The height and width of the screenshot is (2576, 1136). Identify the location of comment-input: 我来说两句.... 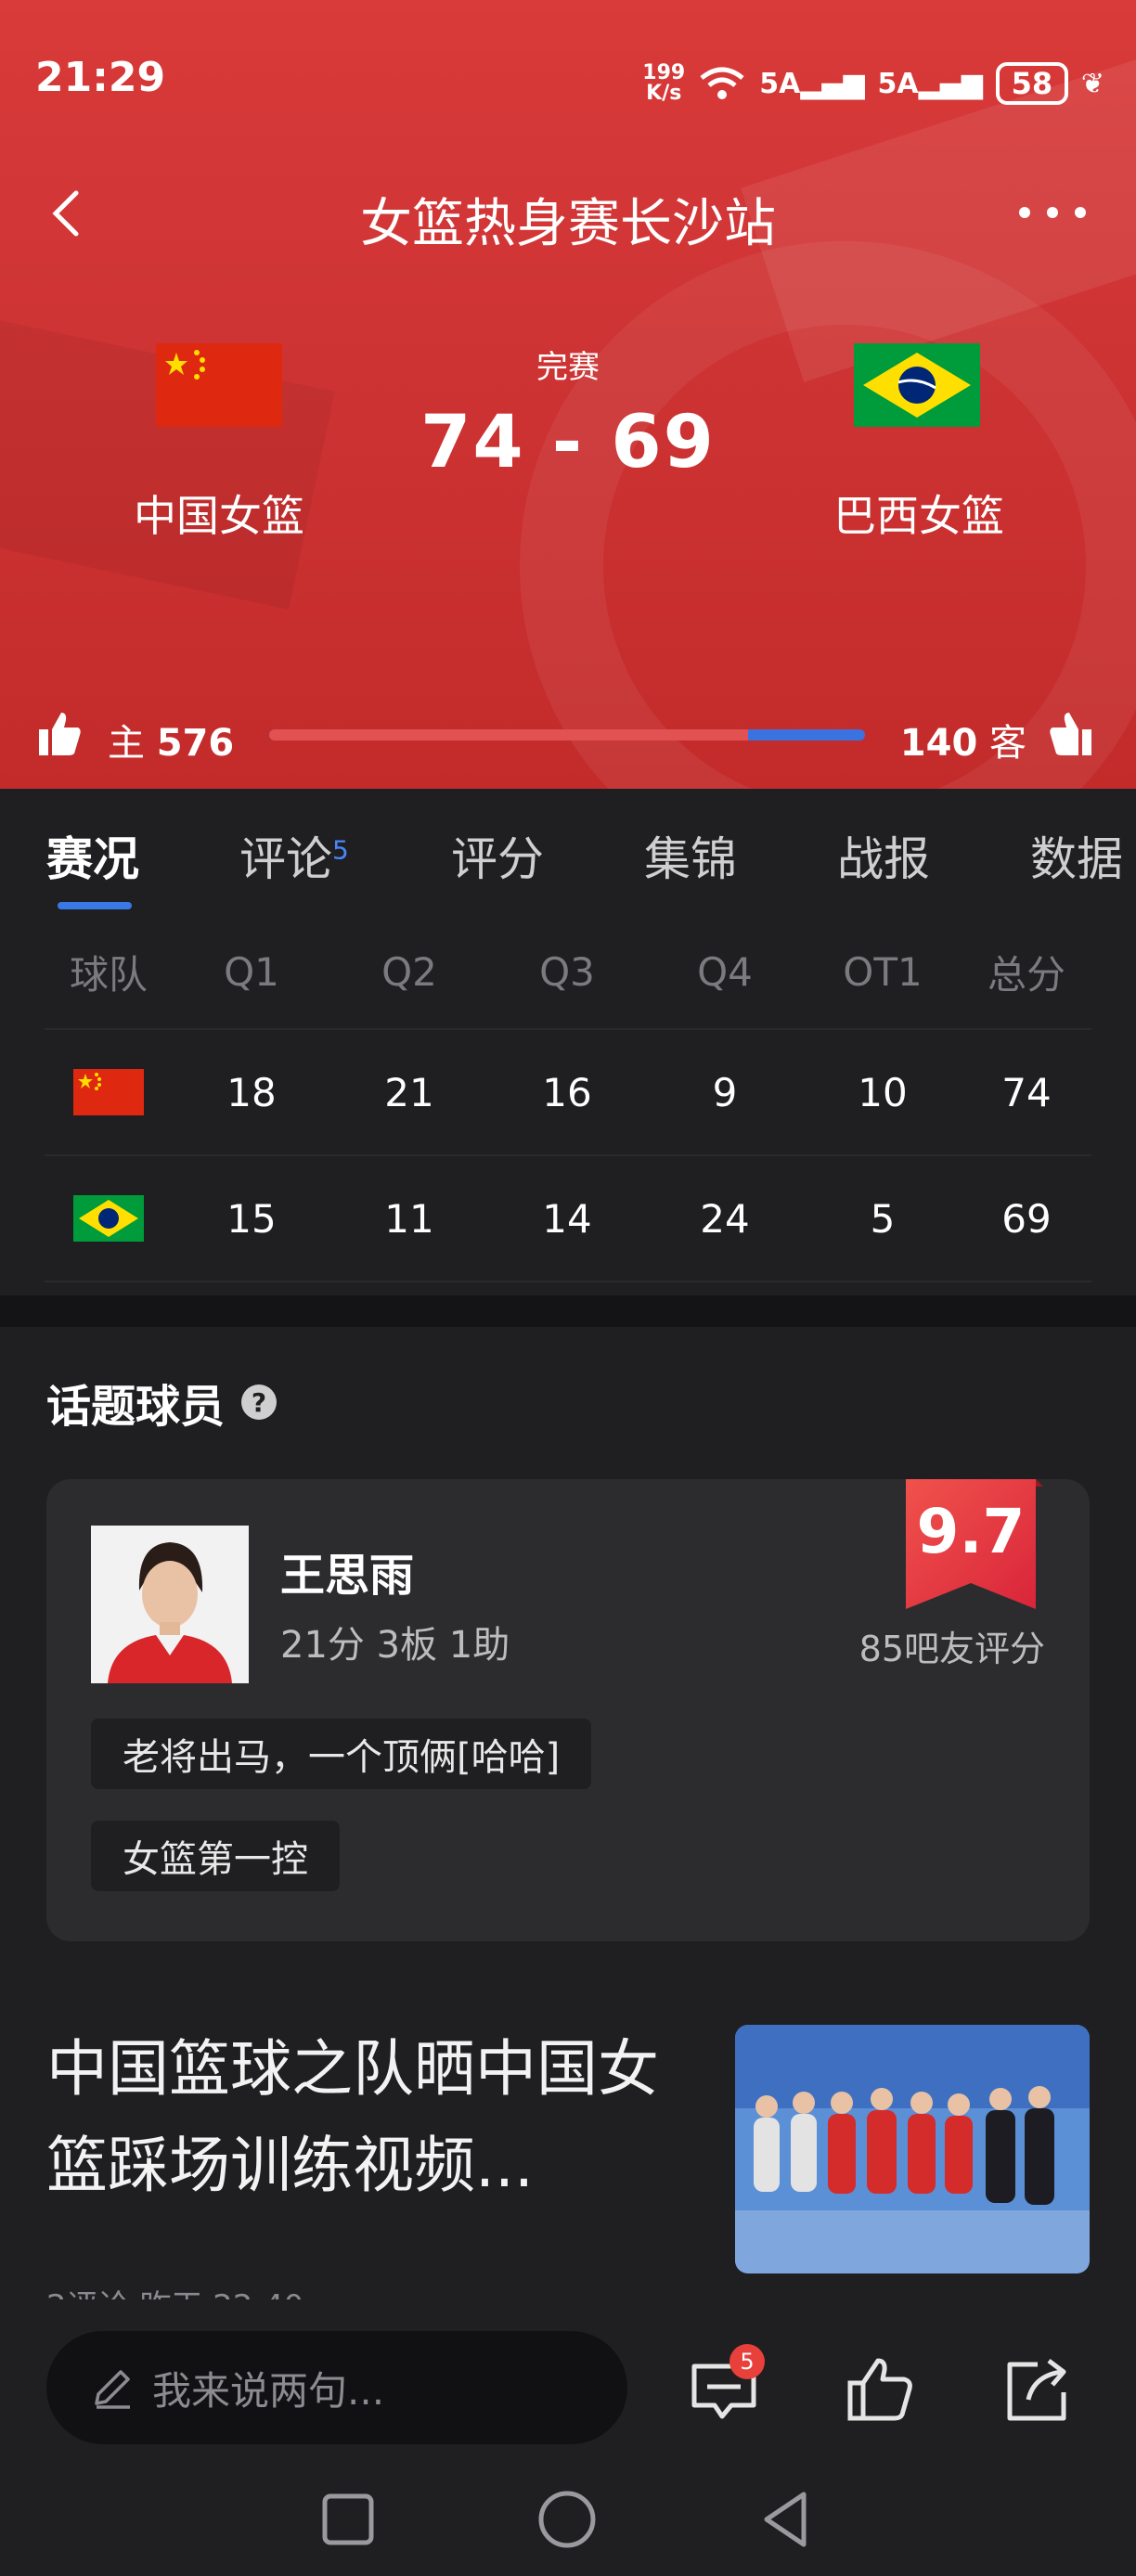
(336, 2387).